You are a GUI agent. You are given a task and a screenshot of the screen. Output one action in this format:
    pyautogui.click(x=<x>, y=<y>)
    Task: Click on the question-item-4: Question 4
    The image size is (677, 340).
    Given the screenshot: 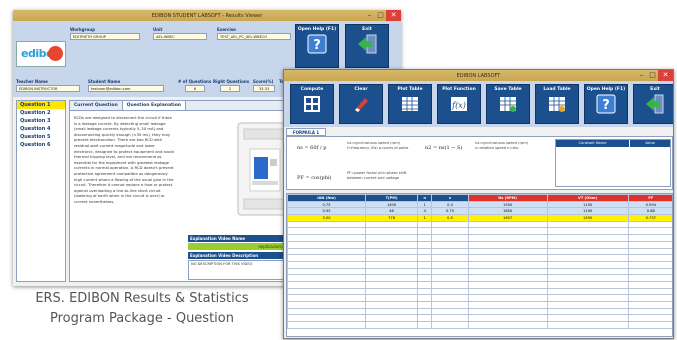 What is the action you would take?
    pyautogui.click(x=41, y=129)
    